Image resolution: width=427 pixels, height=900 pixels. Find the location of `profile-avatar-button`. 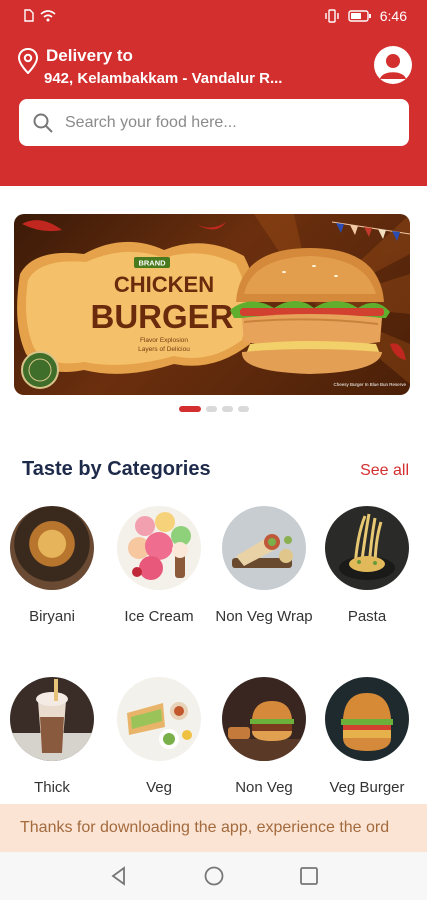

profile-avatar-button is located at coordinates (393, 65).